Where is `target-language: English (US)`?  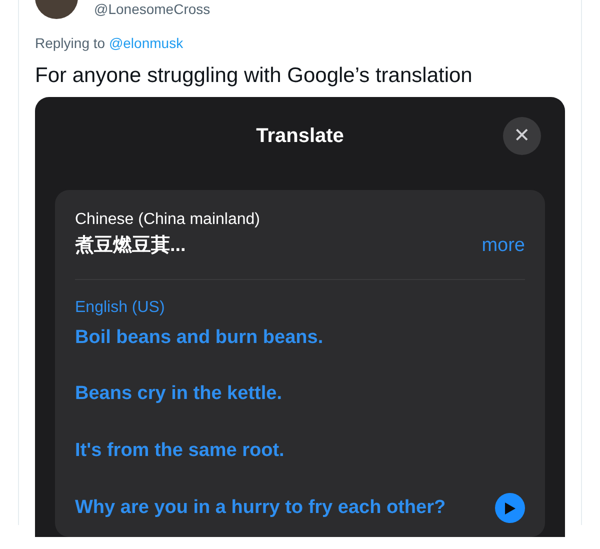
target-language: English (US) is located at coordinates (120, 308).